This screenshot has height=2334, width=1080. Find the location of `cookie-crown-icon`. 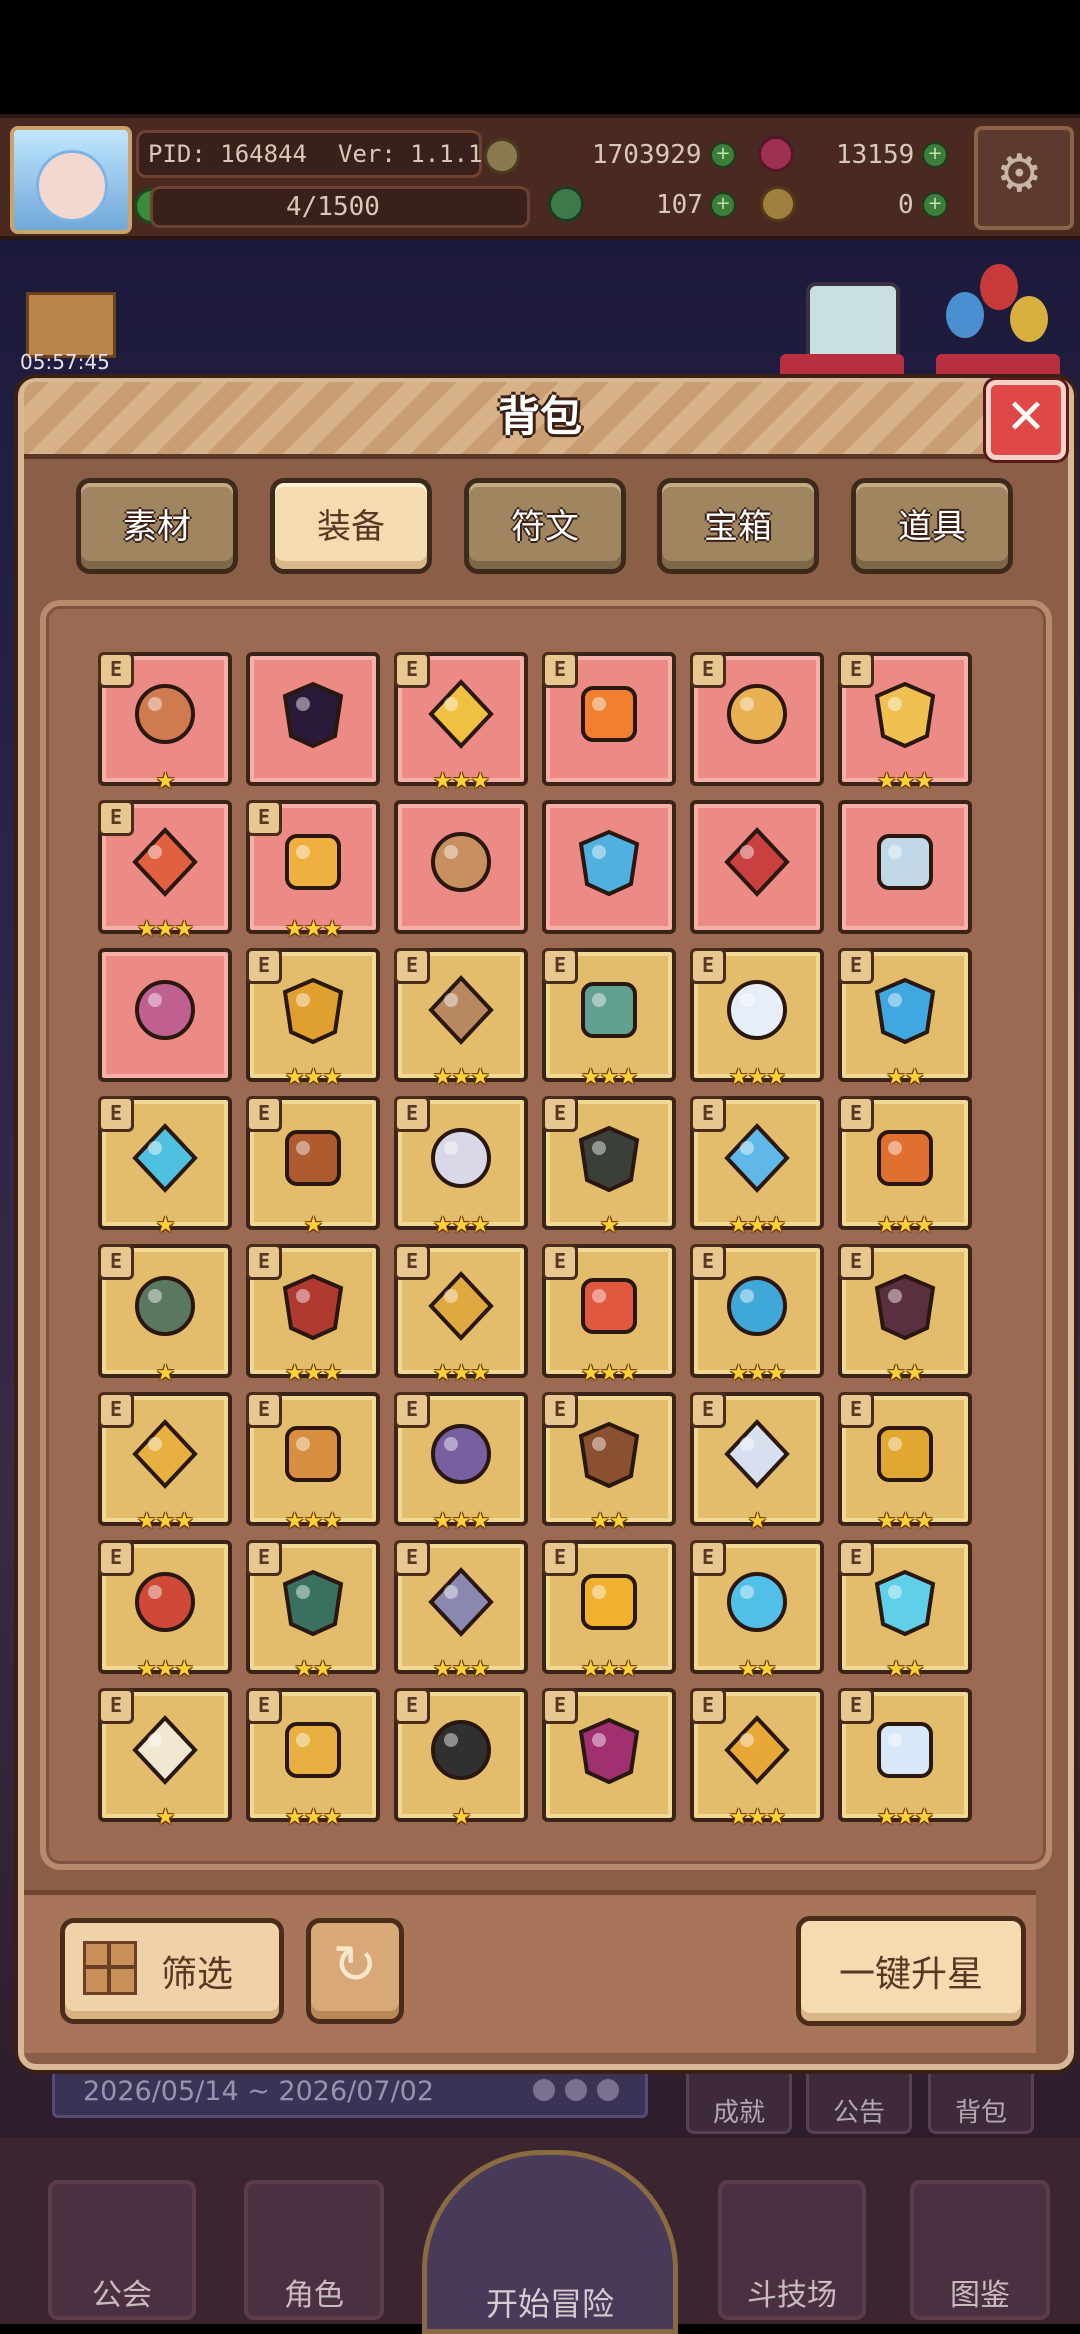

cookie-crown-icon is located at coordinates (461, 862).